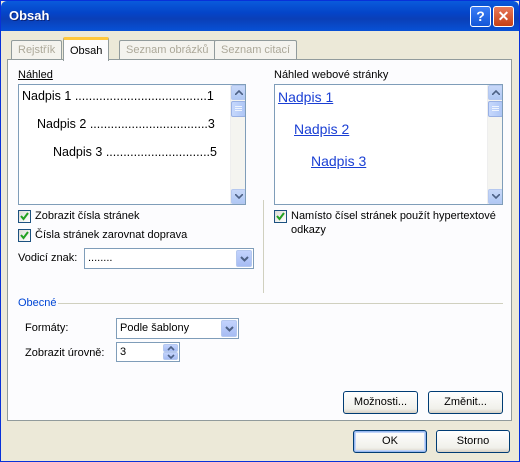 The width and height of the screenshot is (520, 462). What do you see at coordinates (321, 129) in the screenshot?
I see `web-toc-link-2: Nadpis 2` at bounding box center [321, 129].